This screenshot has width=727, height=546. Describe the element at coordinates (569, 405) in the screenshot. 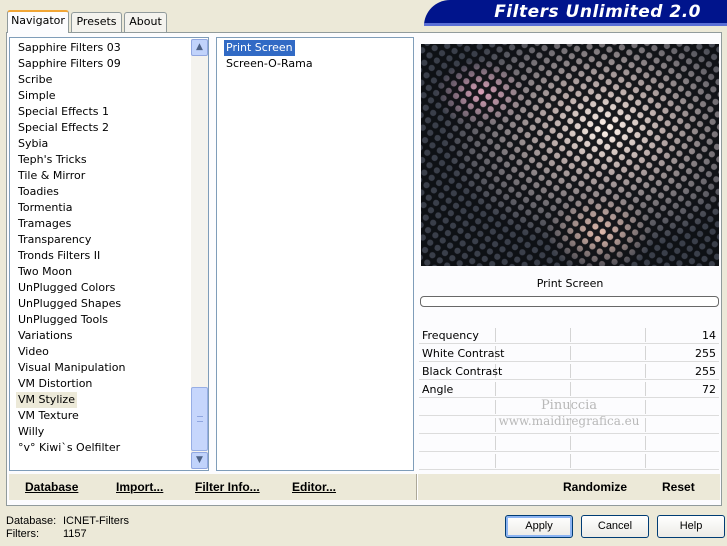

I see `watermark-line1: Pinuccia` at that location.